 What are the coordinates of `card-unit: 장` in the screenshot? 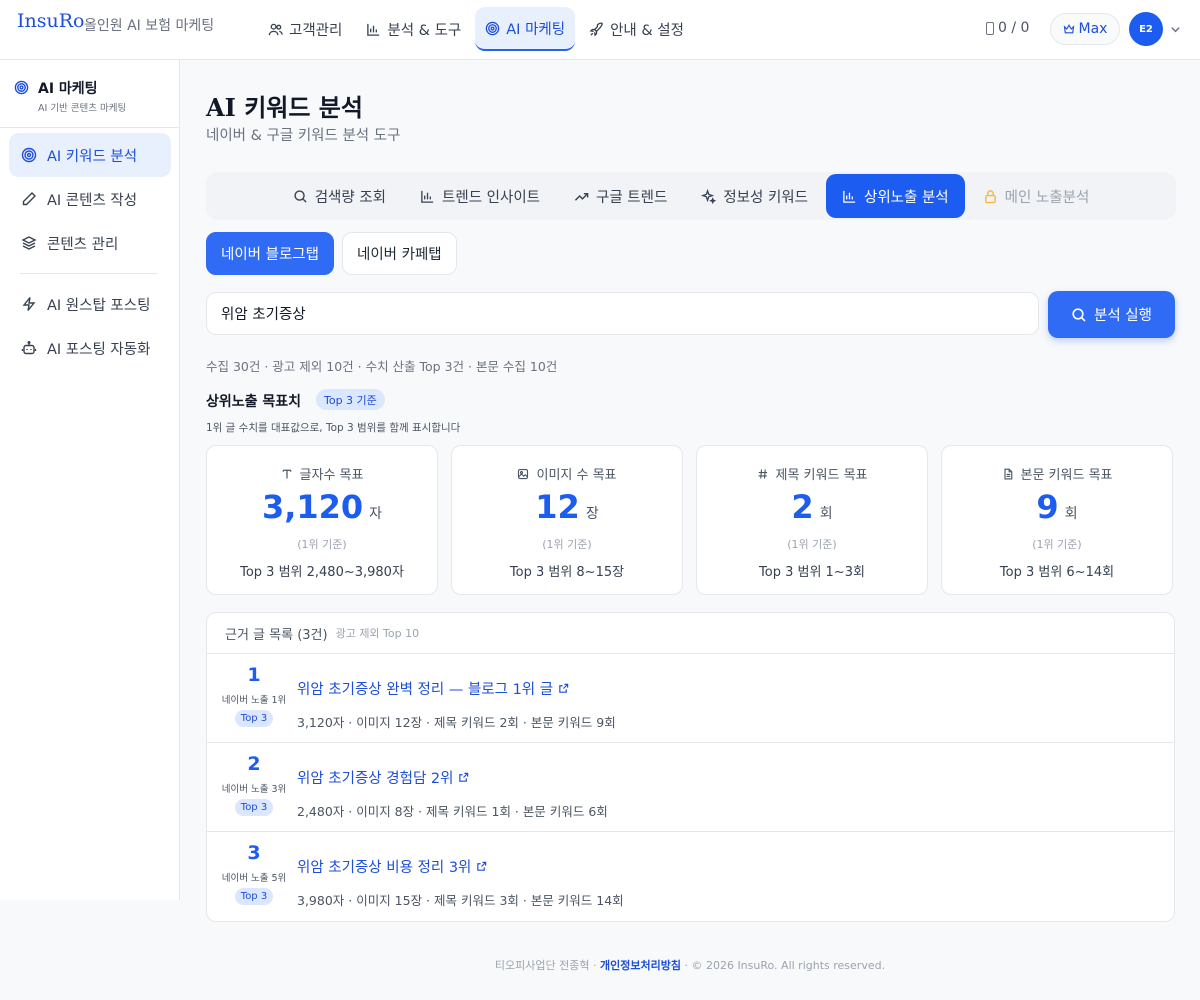 It's located at (592, 514).